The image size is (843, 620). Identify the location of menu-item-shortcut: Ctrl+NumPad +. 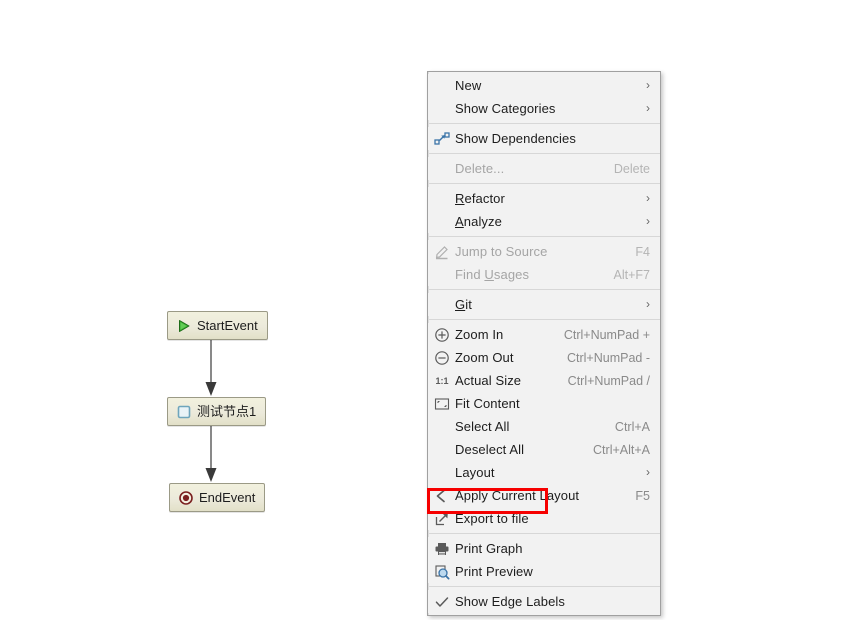
(606, 334).